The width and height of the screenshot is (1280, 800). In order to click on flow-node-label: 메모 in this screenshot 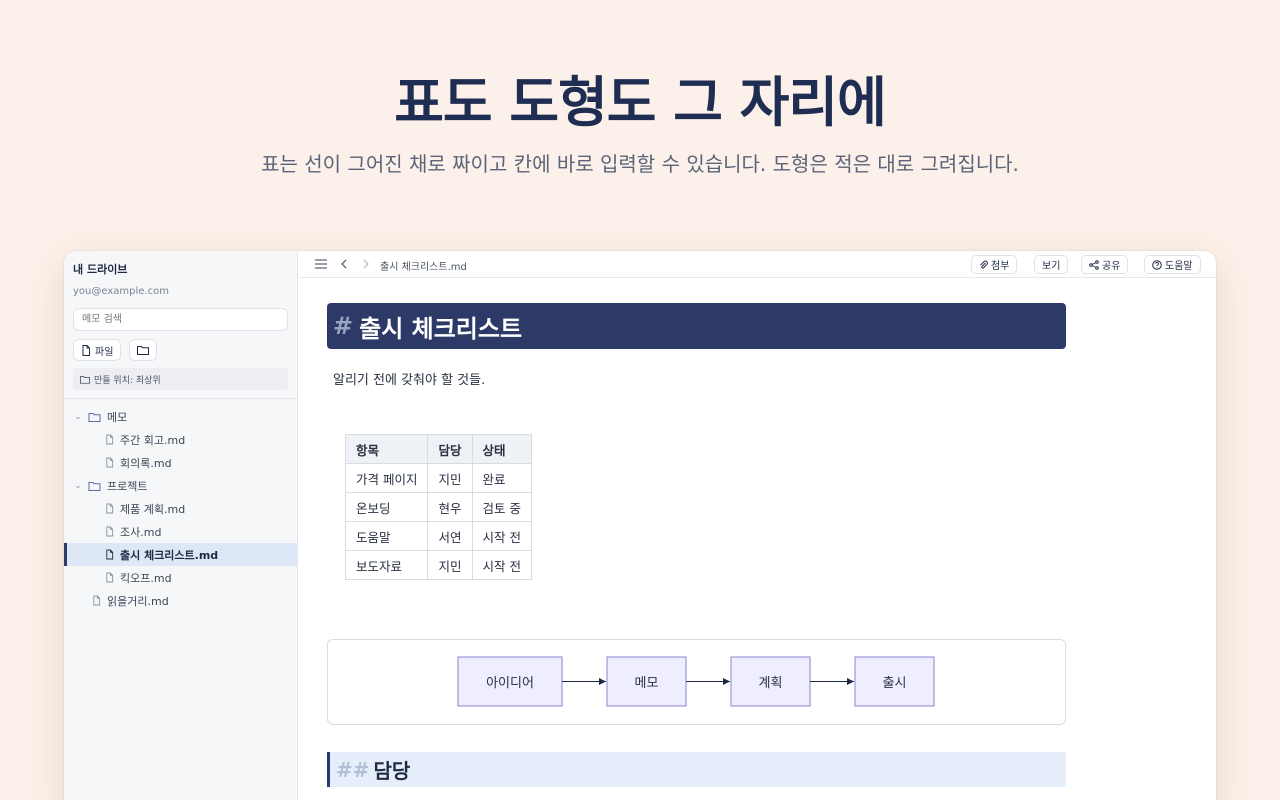, I will do `click(647, 683)`.